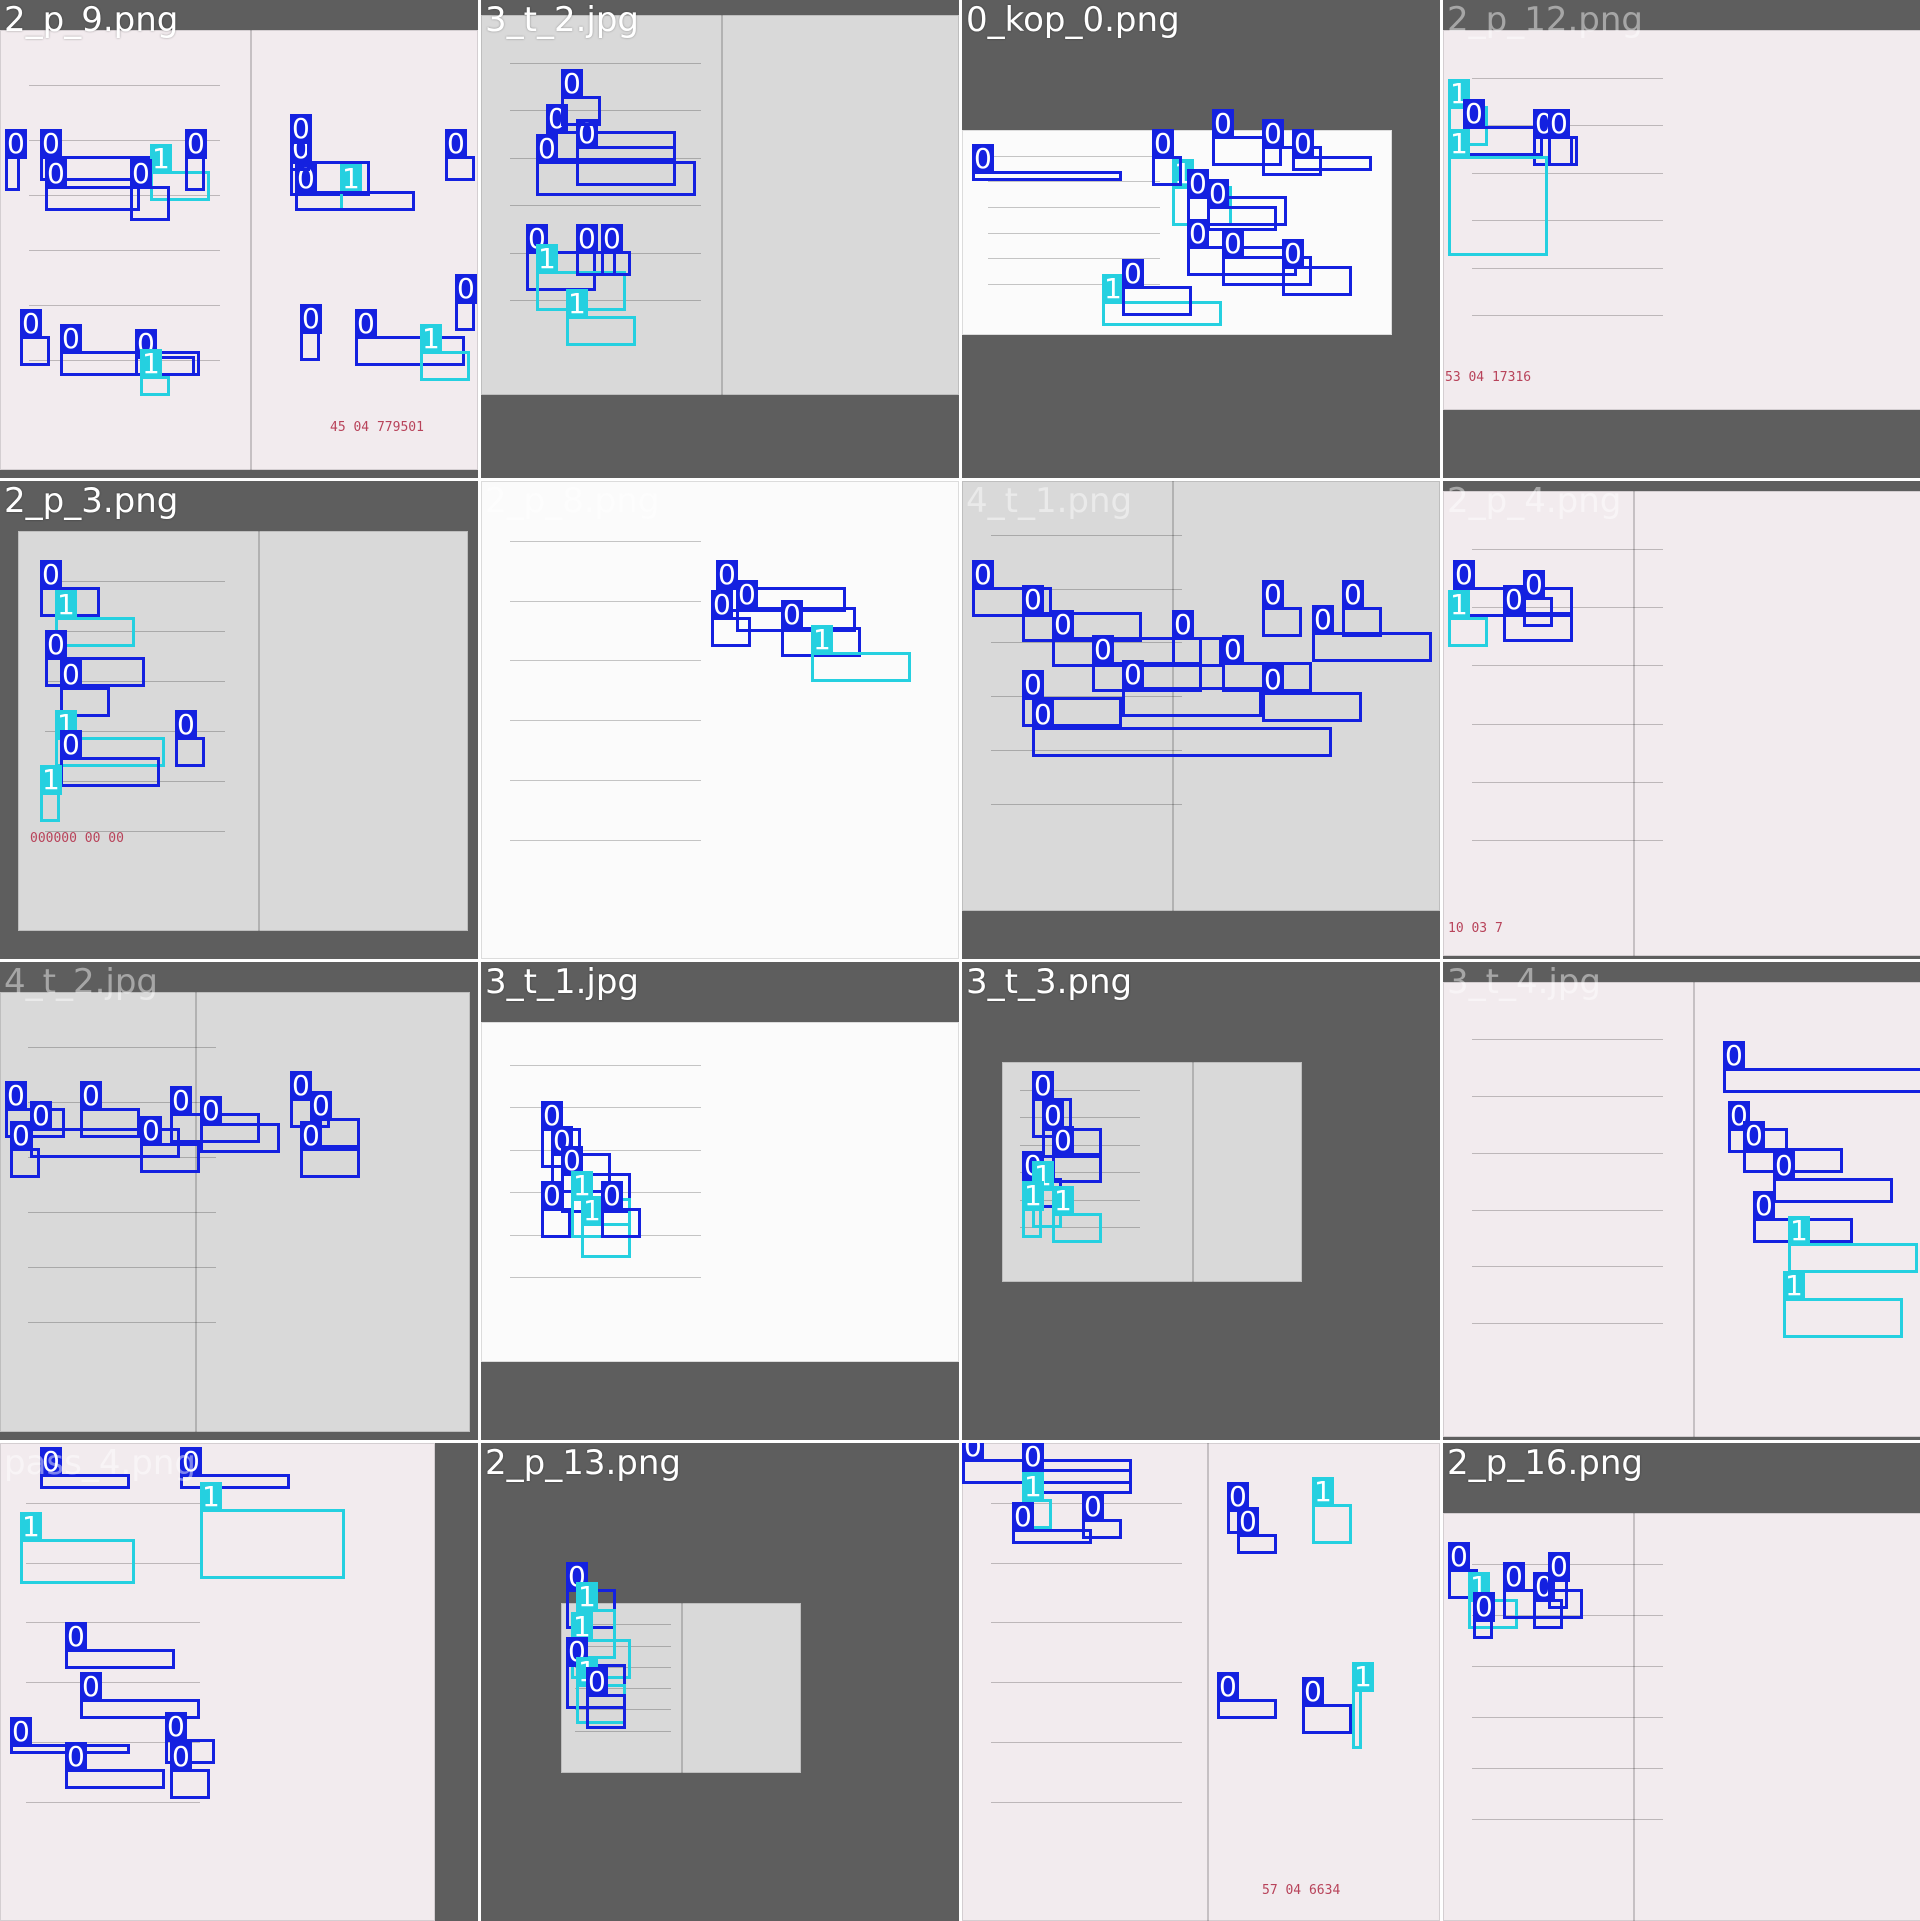  I want to click on tile-filename: 2_p_8.png, so click(572, 501).